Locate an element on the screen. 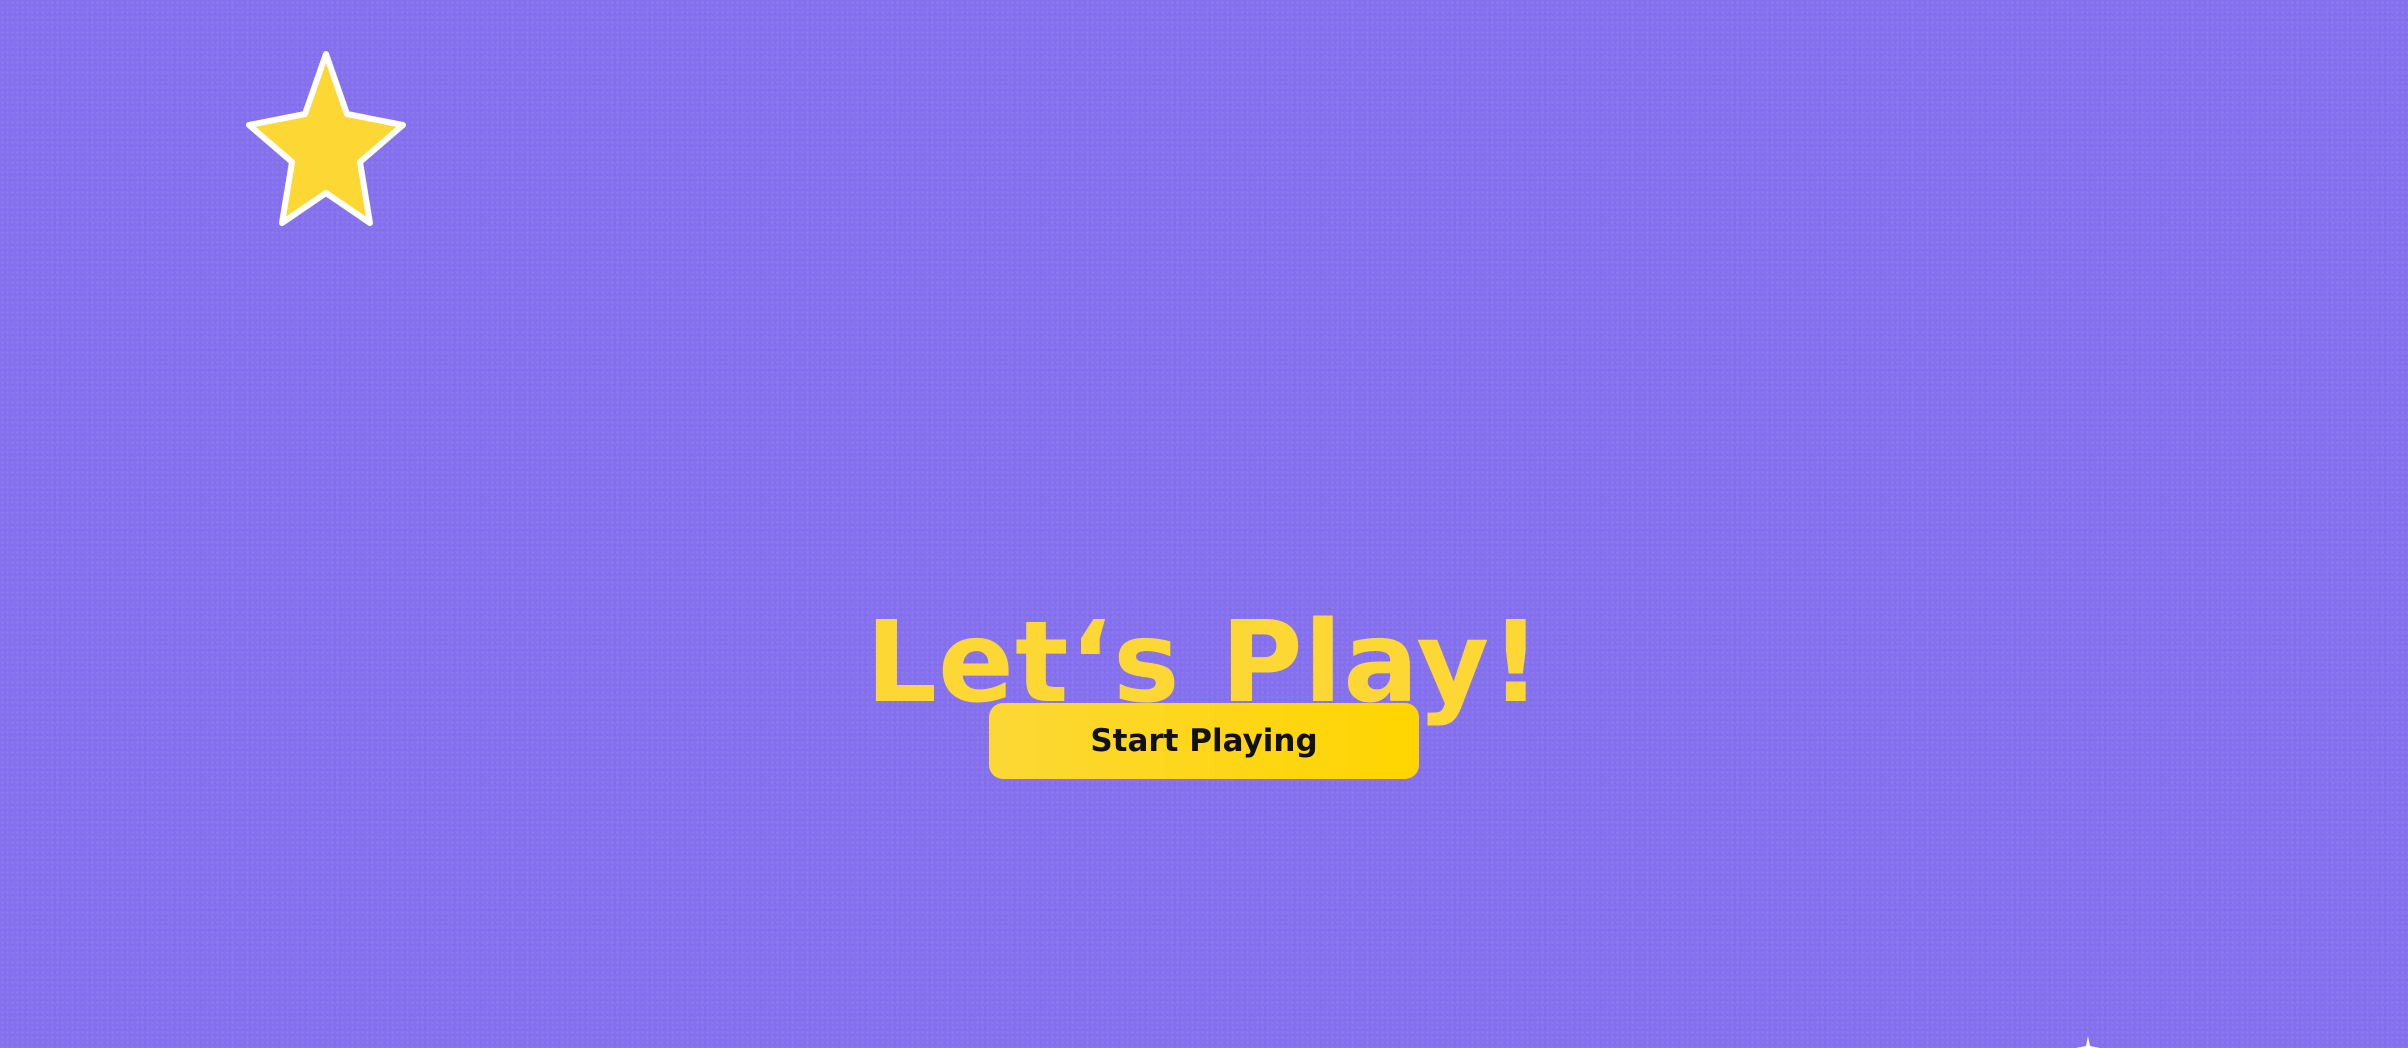 The width and height of the screenshot is (2408, 1048). star-icon is located at coordinates (326, 139).